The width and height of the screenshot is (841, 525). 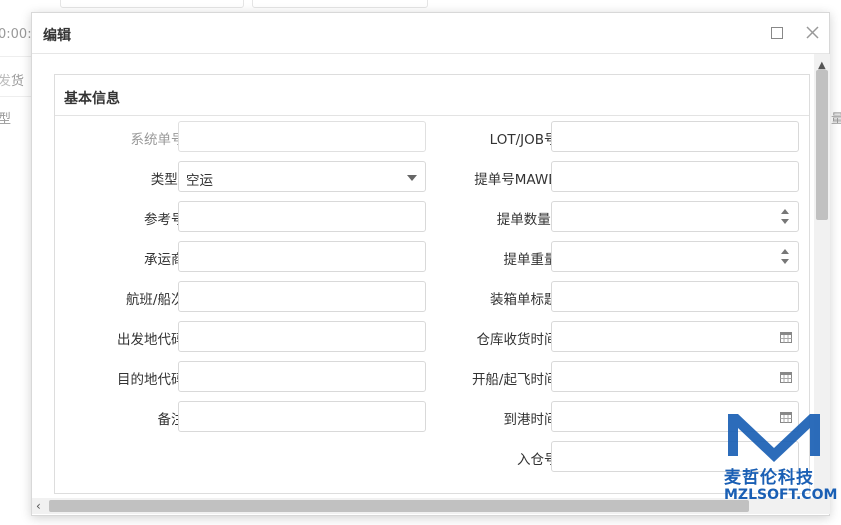 I want to click on warehouse-receipt-time-field, so click(x=675, y=336).